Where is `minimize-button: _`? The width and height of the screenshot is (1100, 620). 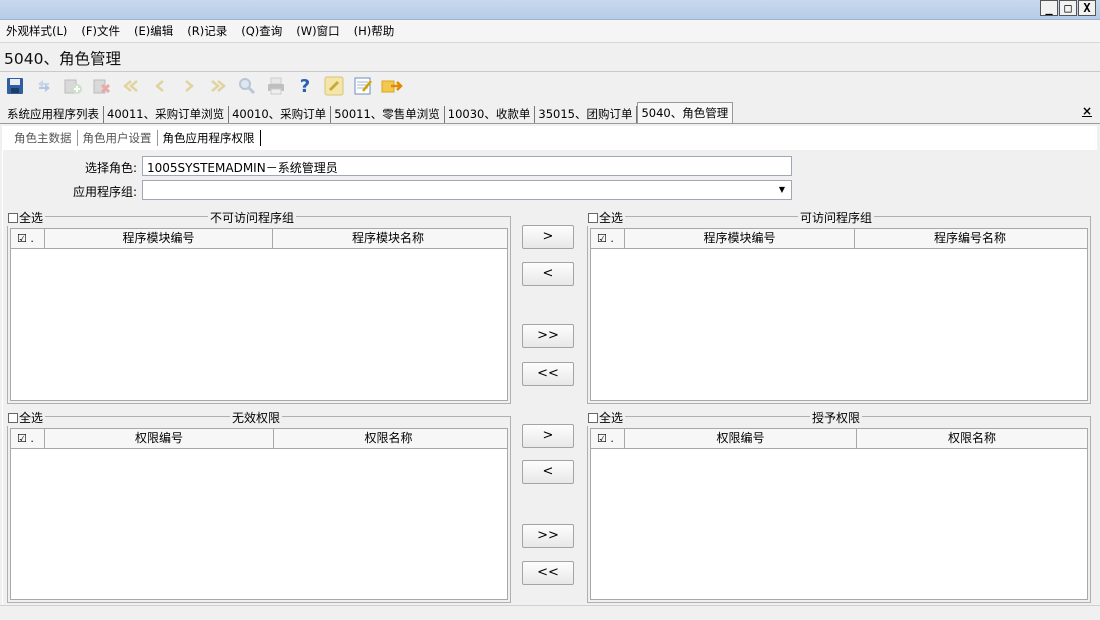
minimize-button: _ is located at coordinates (1049, 8).